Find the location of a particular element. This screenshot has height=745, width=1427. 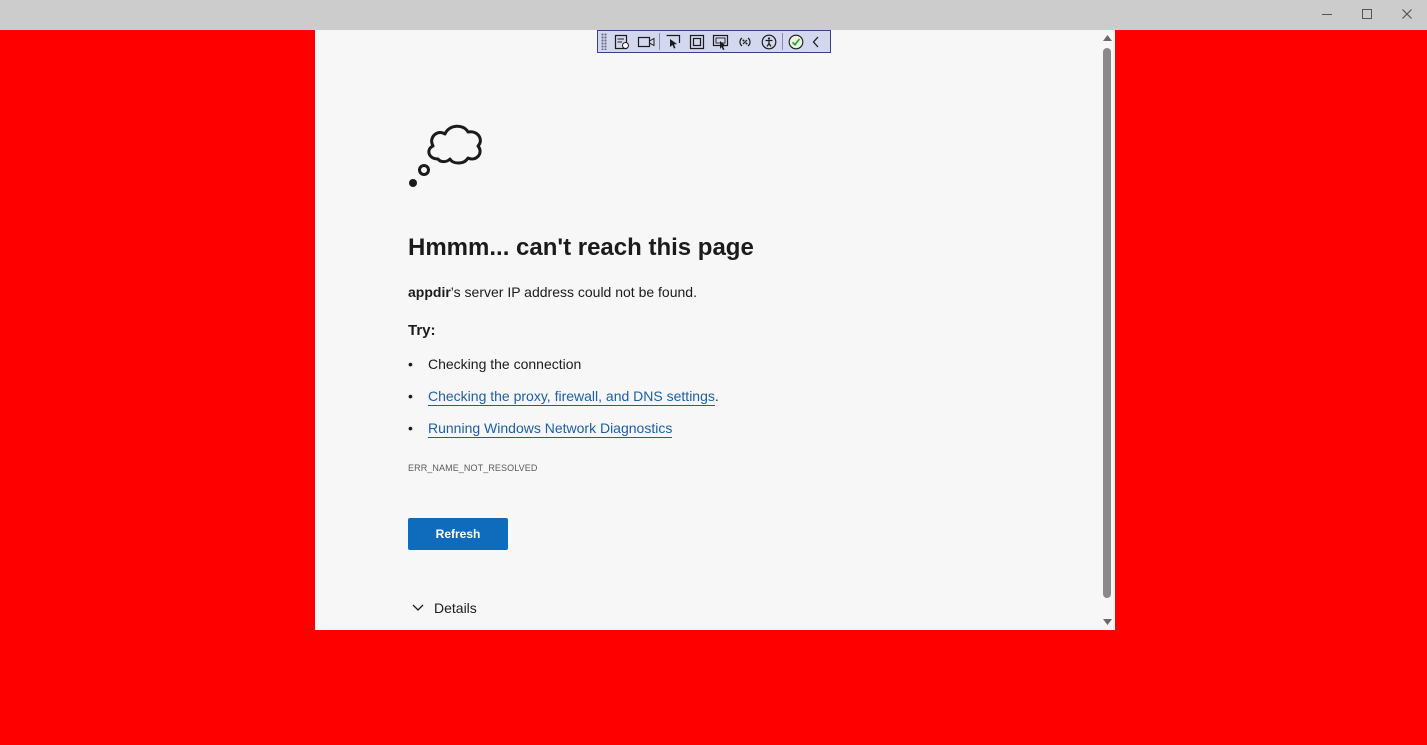

chevron-down-icon is located at coordinates (418, 607).